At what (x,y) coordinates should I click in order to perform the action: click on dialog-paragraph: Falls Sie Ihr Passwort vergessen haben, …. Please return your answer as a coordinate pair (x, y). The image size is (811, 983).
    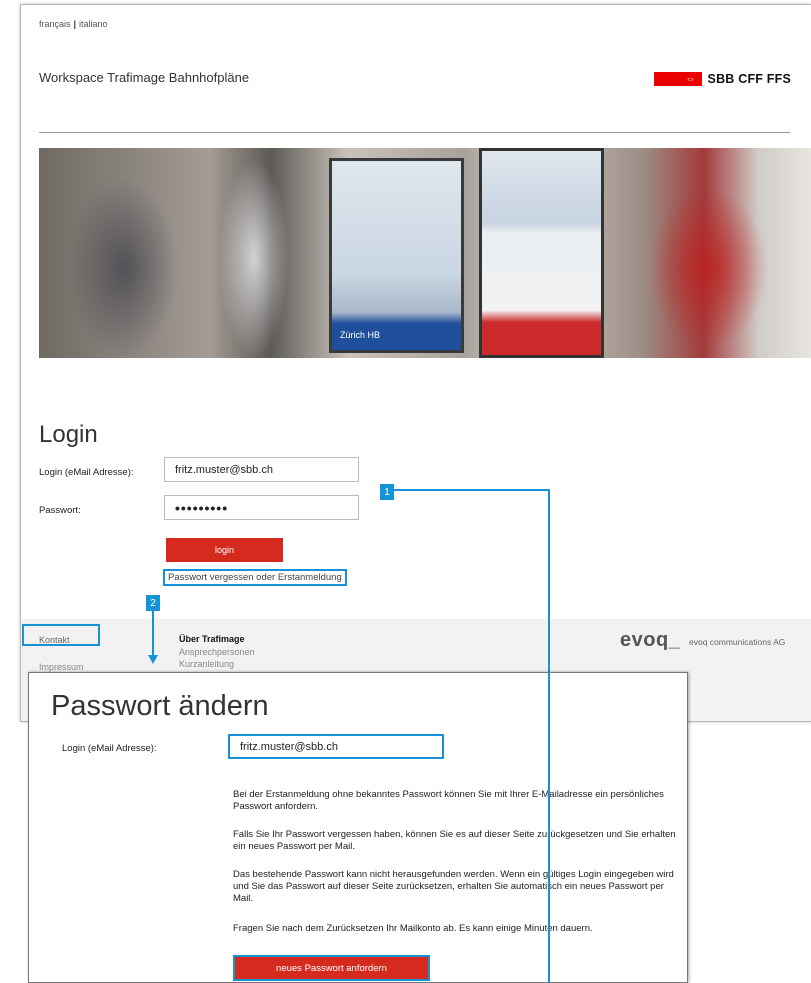
    Looking at the image, I should click on (454, 840).